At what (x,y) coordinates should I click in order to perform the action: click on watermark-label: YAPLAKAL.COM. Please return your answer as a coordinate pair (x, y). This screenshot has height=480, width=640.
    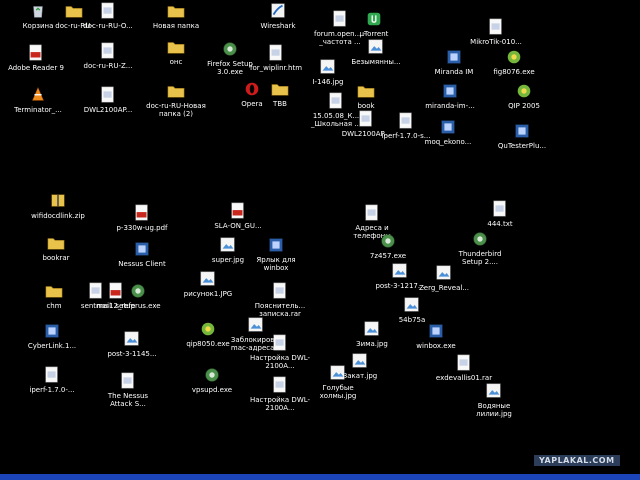
    Looking at the image, I should click on (577, 460).